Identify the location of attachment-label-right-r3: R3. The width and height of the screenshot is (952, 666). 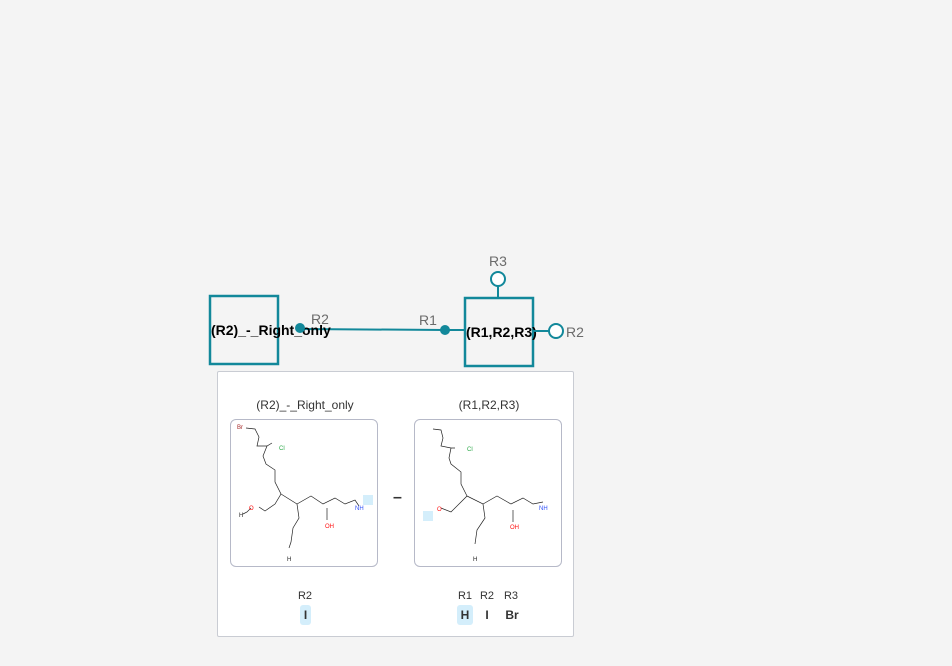
(498, 261).